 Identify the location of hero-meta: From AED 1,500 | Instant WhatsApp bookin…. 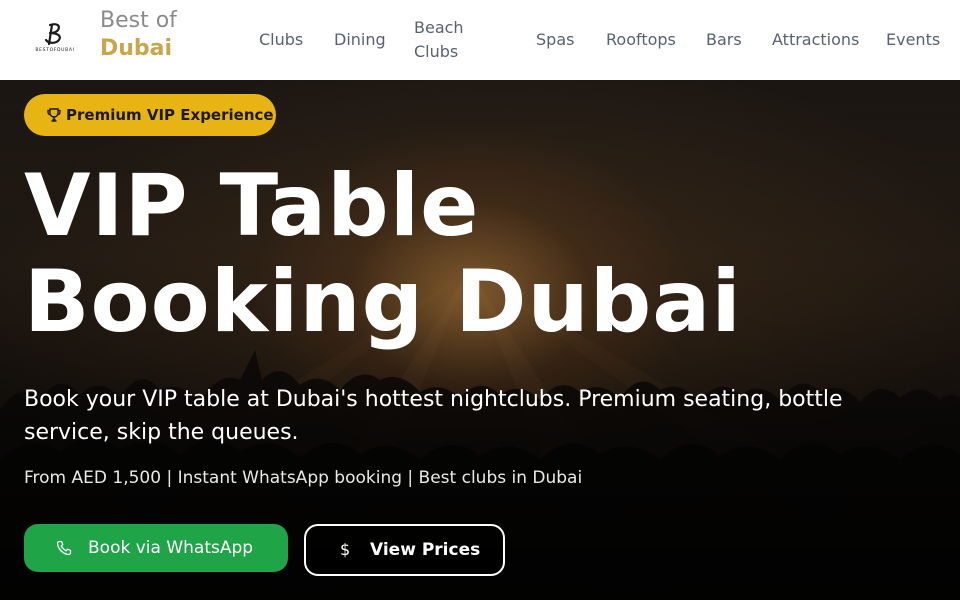
(303, 478).